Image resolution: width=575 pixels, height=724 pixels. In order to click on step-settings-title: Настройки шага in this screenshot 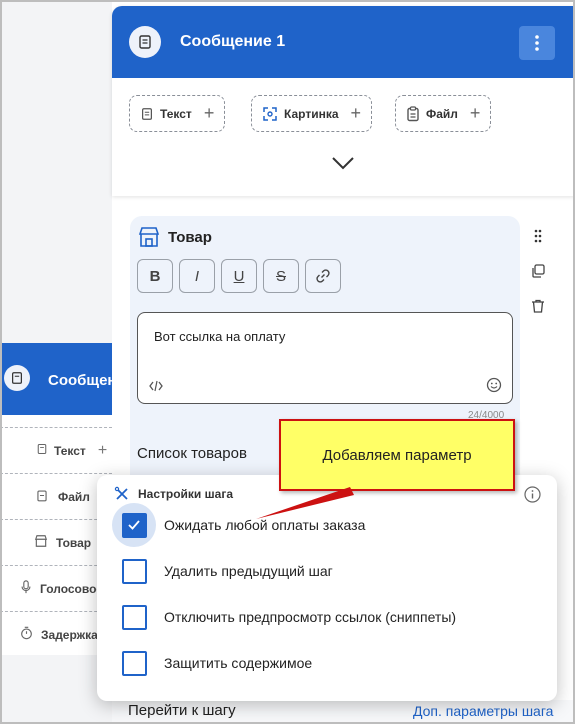, I will do `click(185, 494)`.